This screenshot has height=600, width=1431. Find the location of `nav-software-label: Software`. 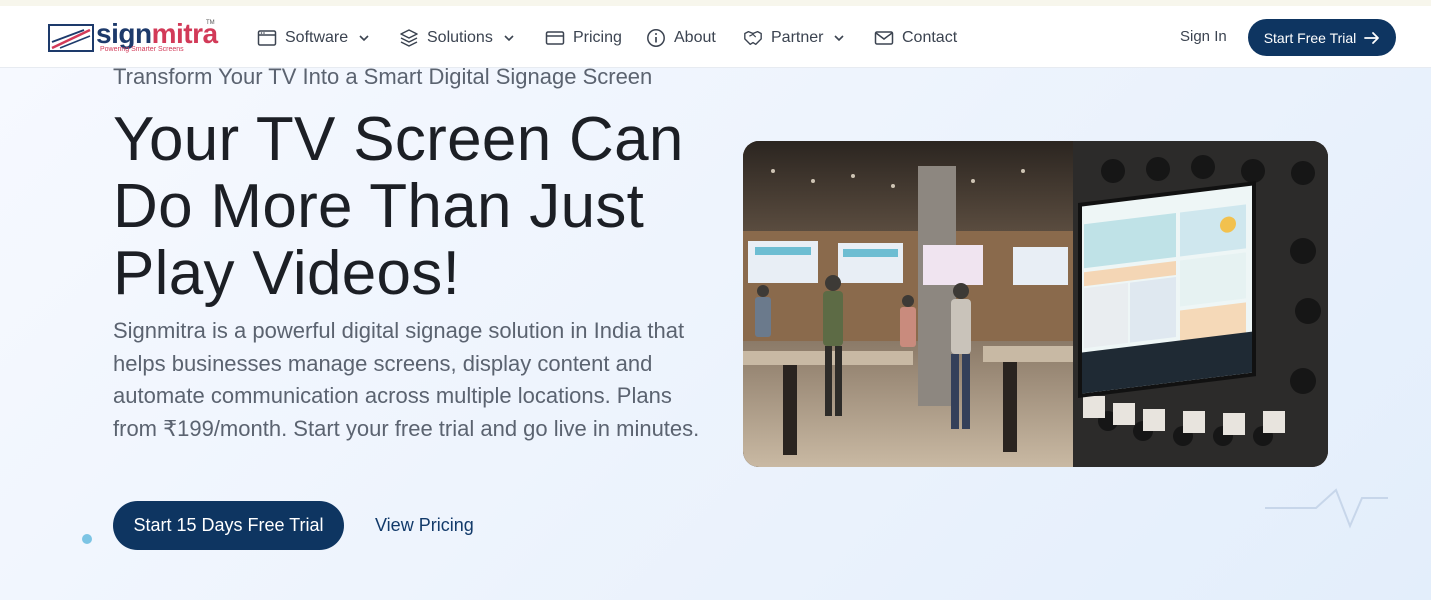

nav-software-label: Software is located at coordinates (317, 37).